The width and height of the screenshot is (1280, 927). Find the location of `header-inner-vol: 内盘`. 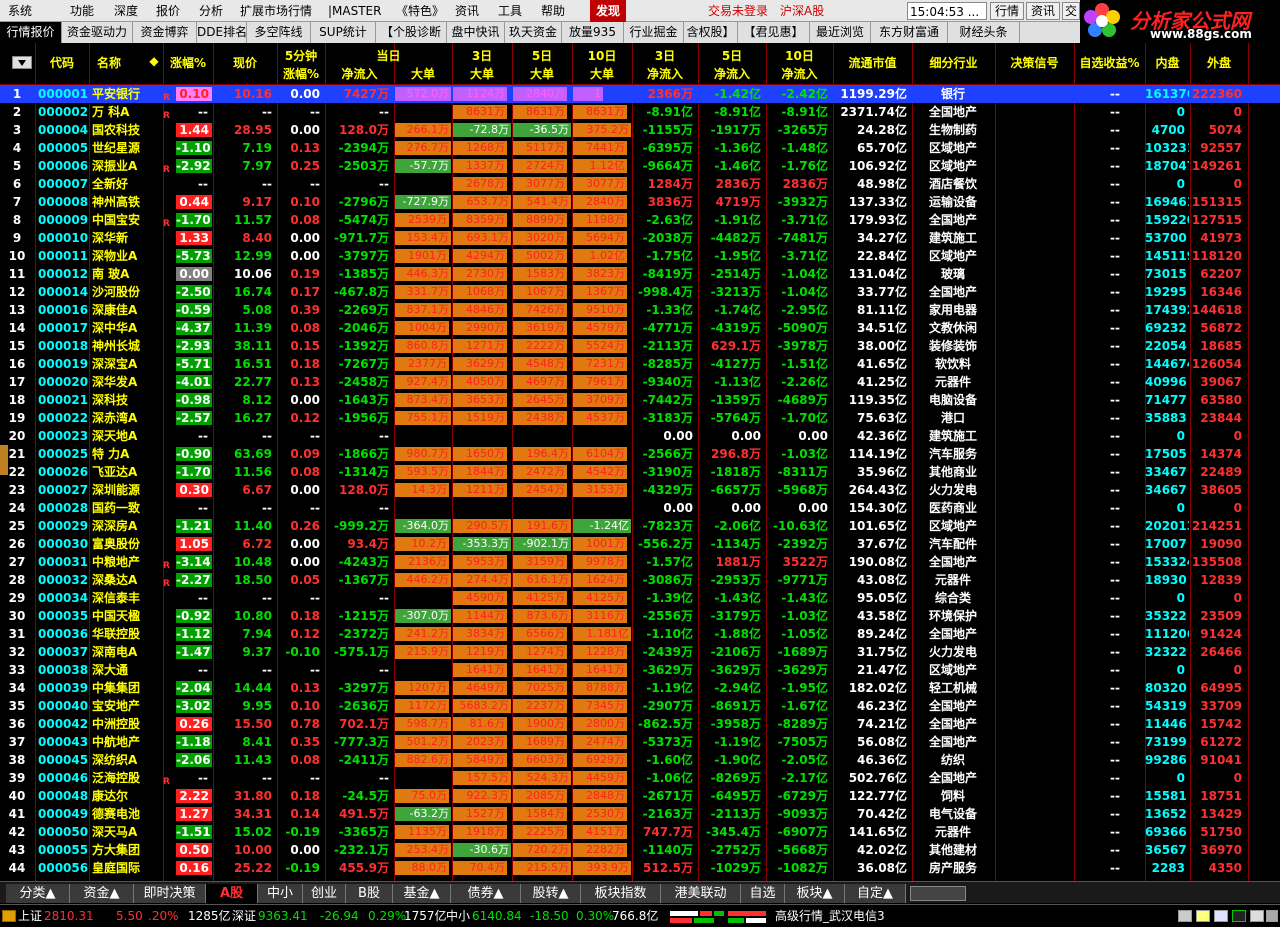

header-inner-vol: 内盘 is located at coordinates (1167, 62).